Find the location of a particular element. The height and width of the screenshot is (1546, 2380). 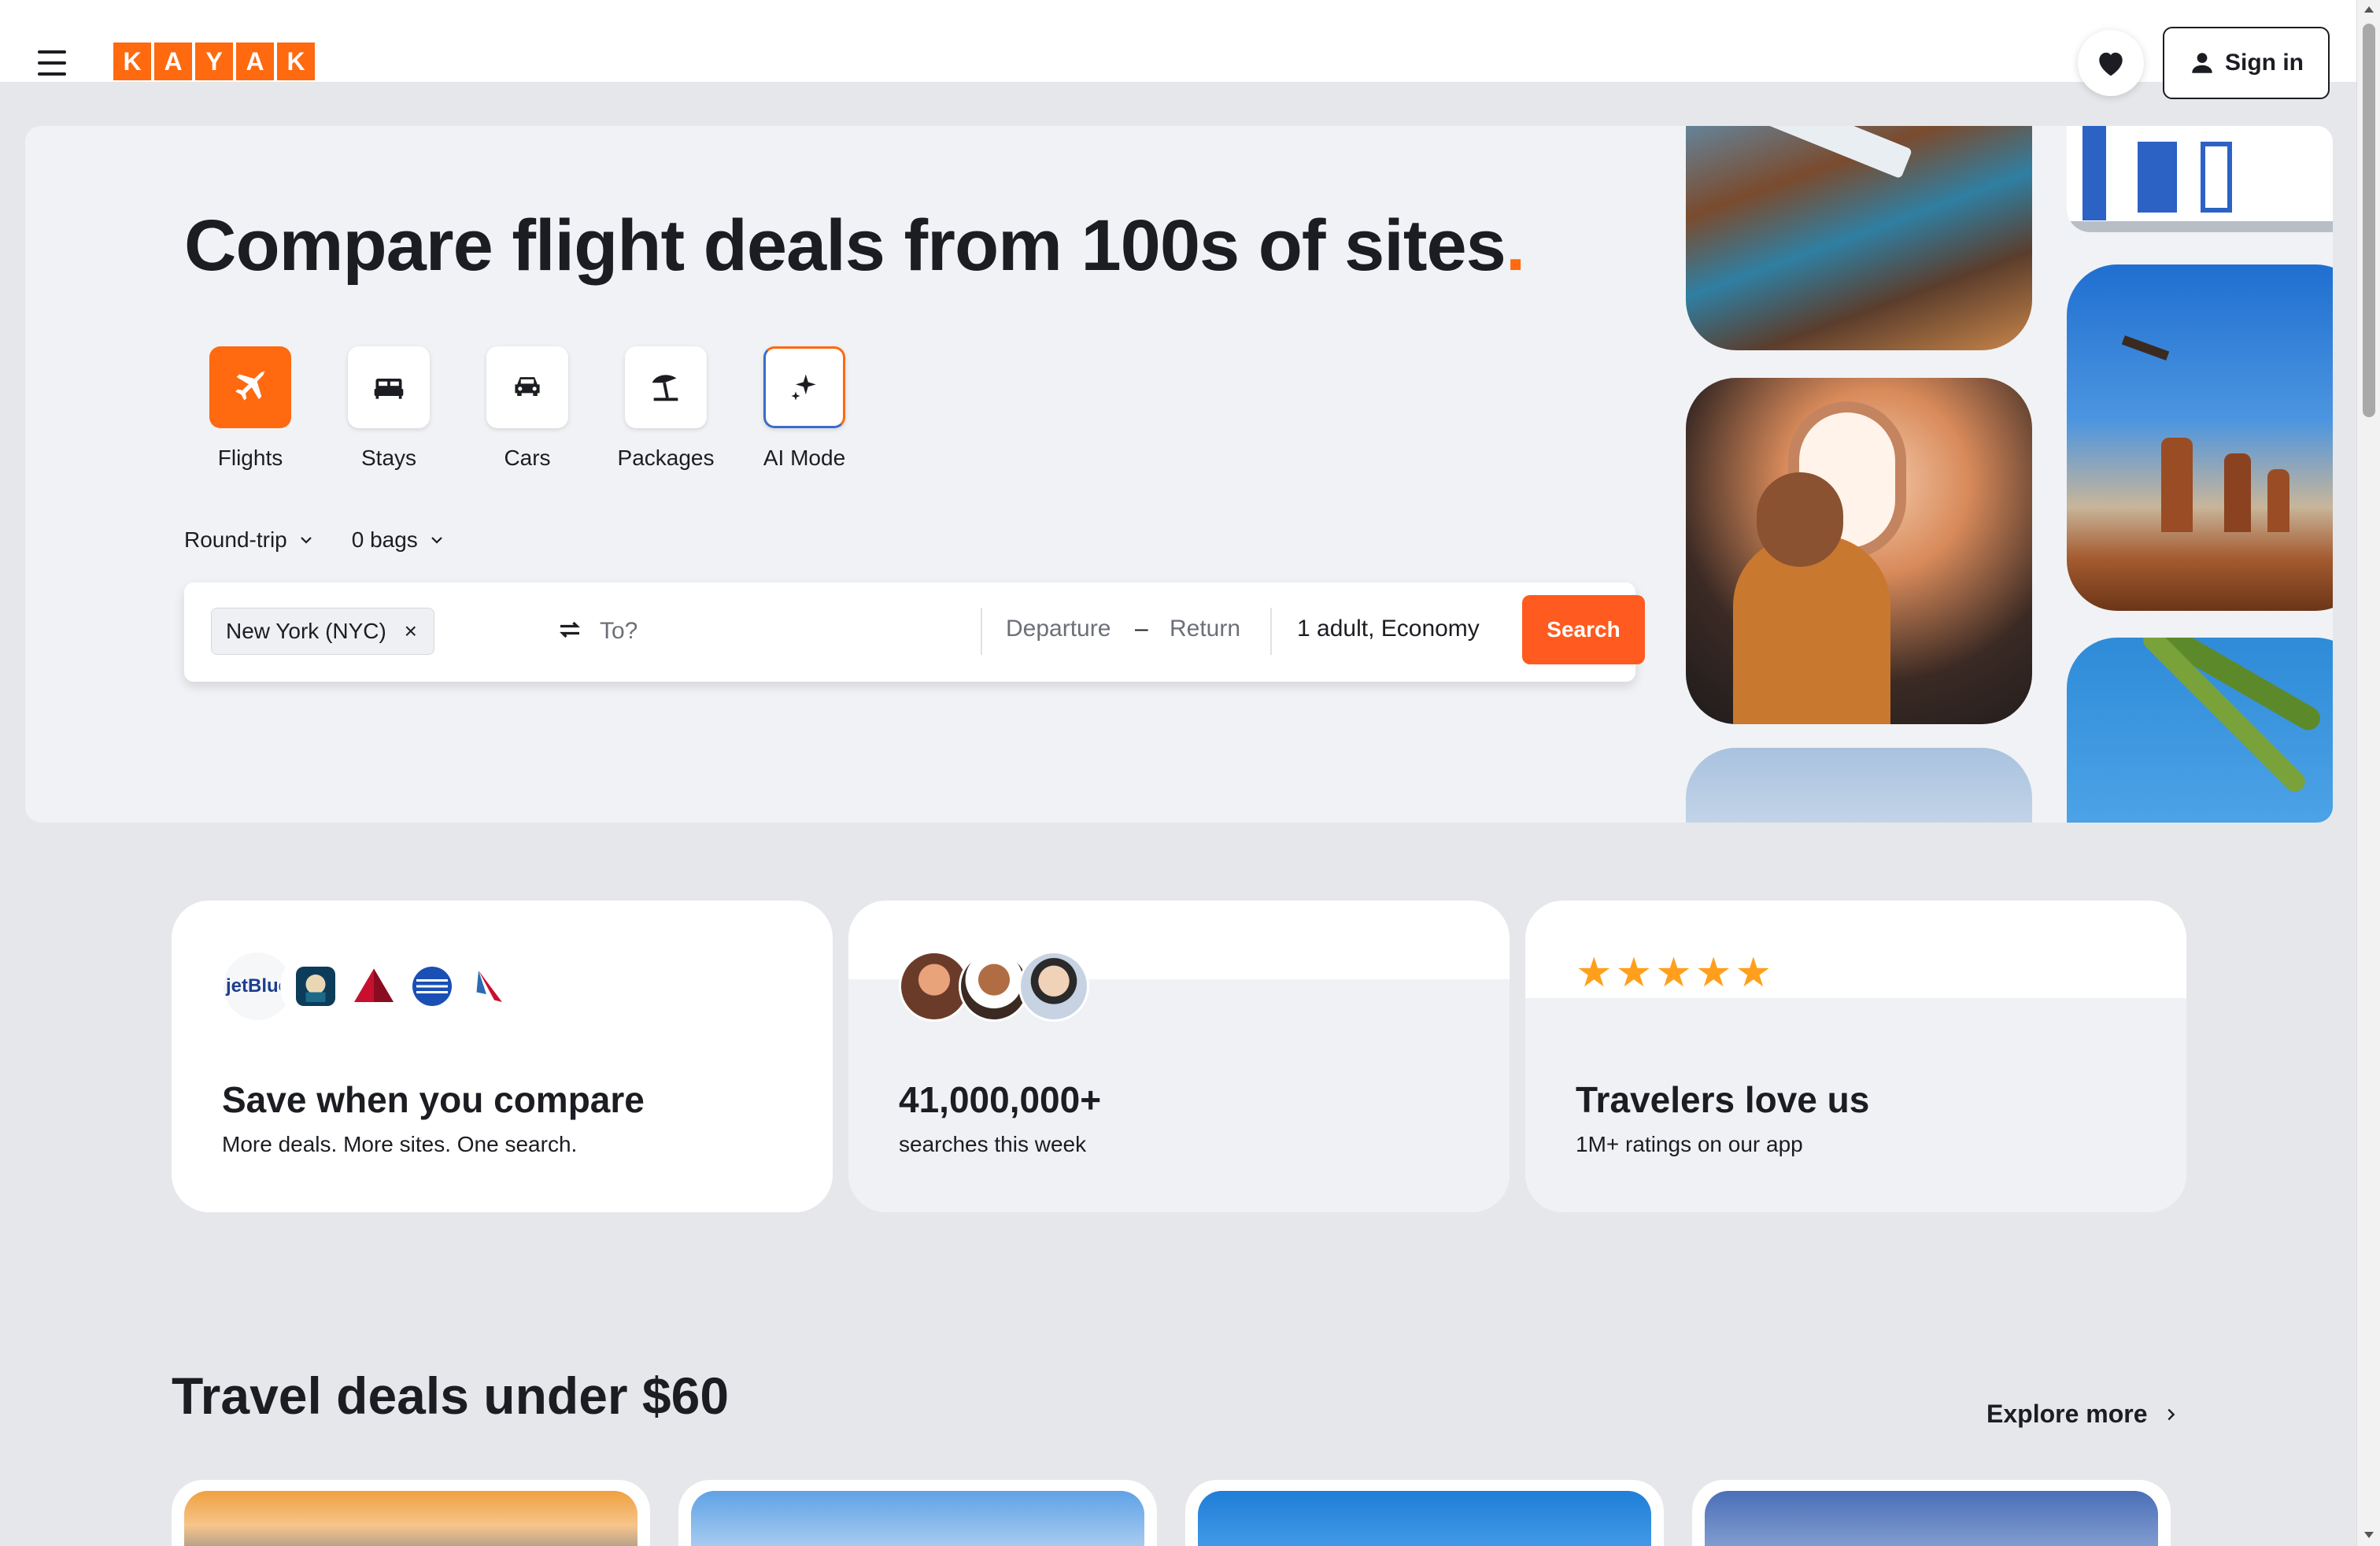

hero-title: Compare flight deals from 100s of sites. is located at coordinates (855, 246).